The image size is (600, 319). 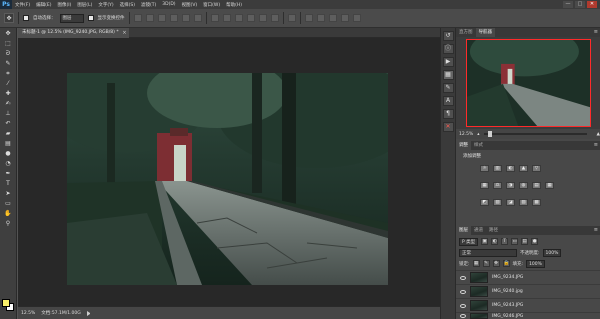 What do you see at coordinates (448, 75) in the screenshot?
I see `properties-panel-icon: ▦` at bounding box center [448, 75].